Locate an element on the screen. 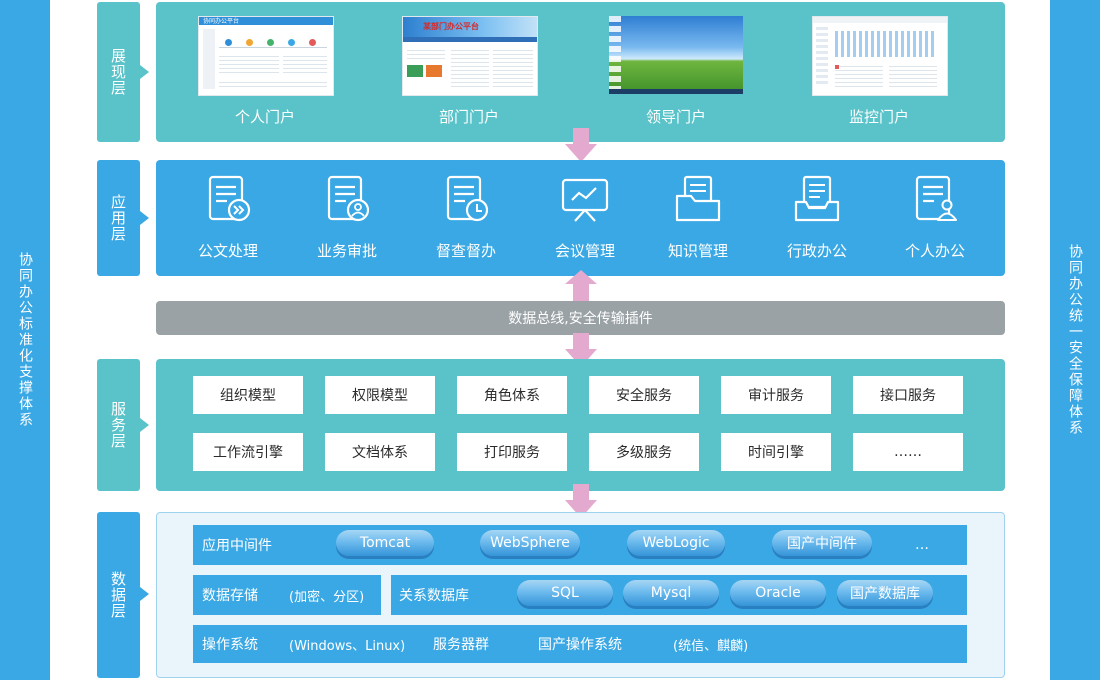 The image size is (1100, 680). middleware-pill: WebLogic is located at coordinates (676, 543).